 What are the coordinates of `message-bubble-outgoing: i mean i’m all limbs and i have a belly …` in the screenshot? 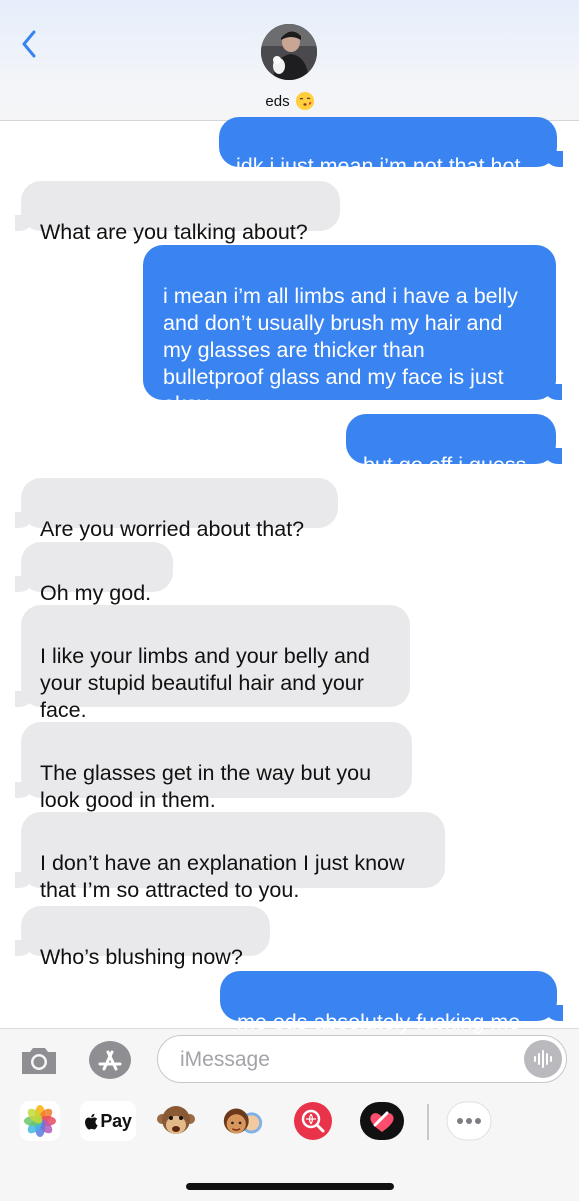 It's located at (355, 330).